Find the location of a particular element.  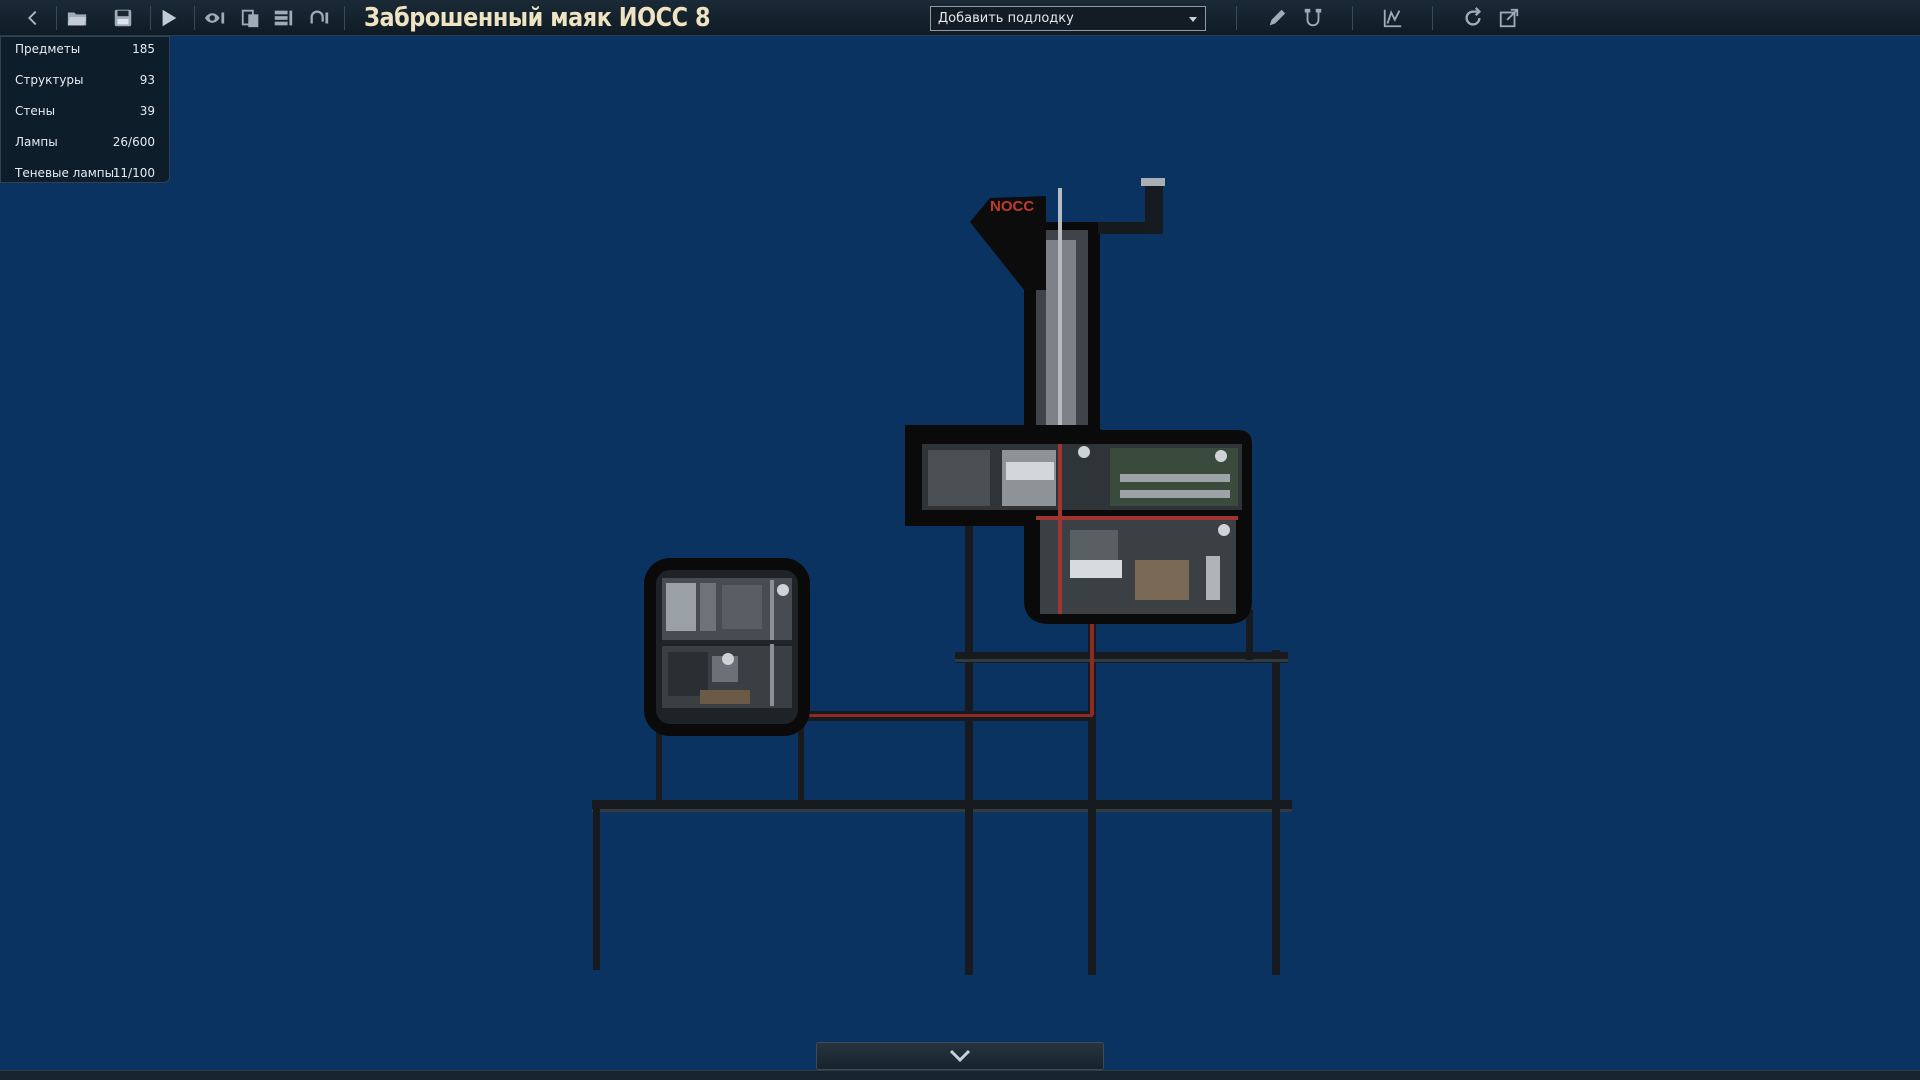

wiring-button is located at coordinates (1313, 18).